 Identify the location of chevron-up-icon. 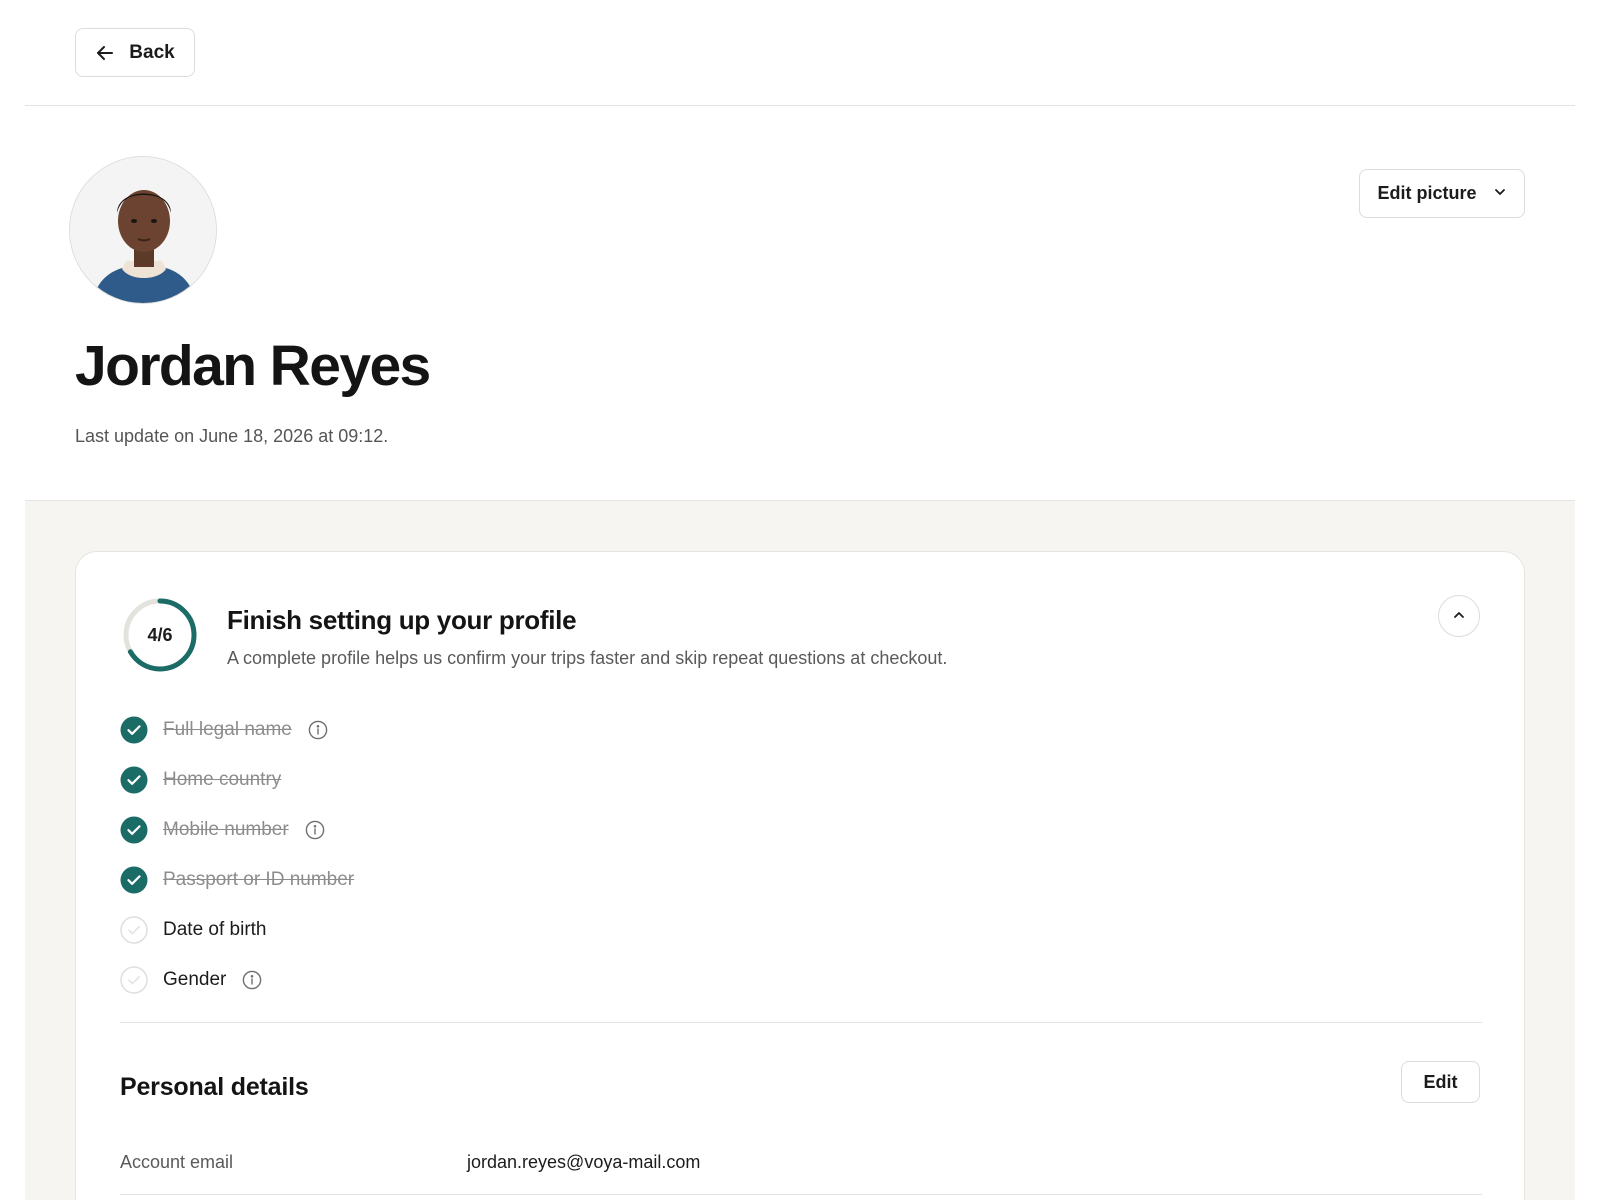
(1459, 616).